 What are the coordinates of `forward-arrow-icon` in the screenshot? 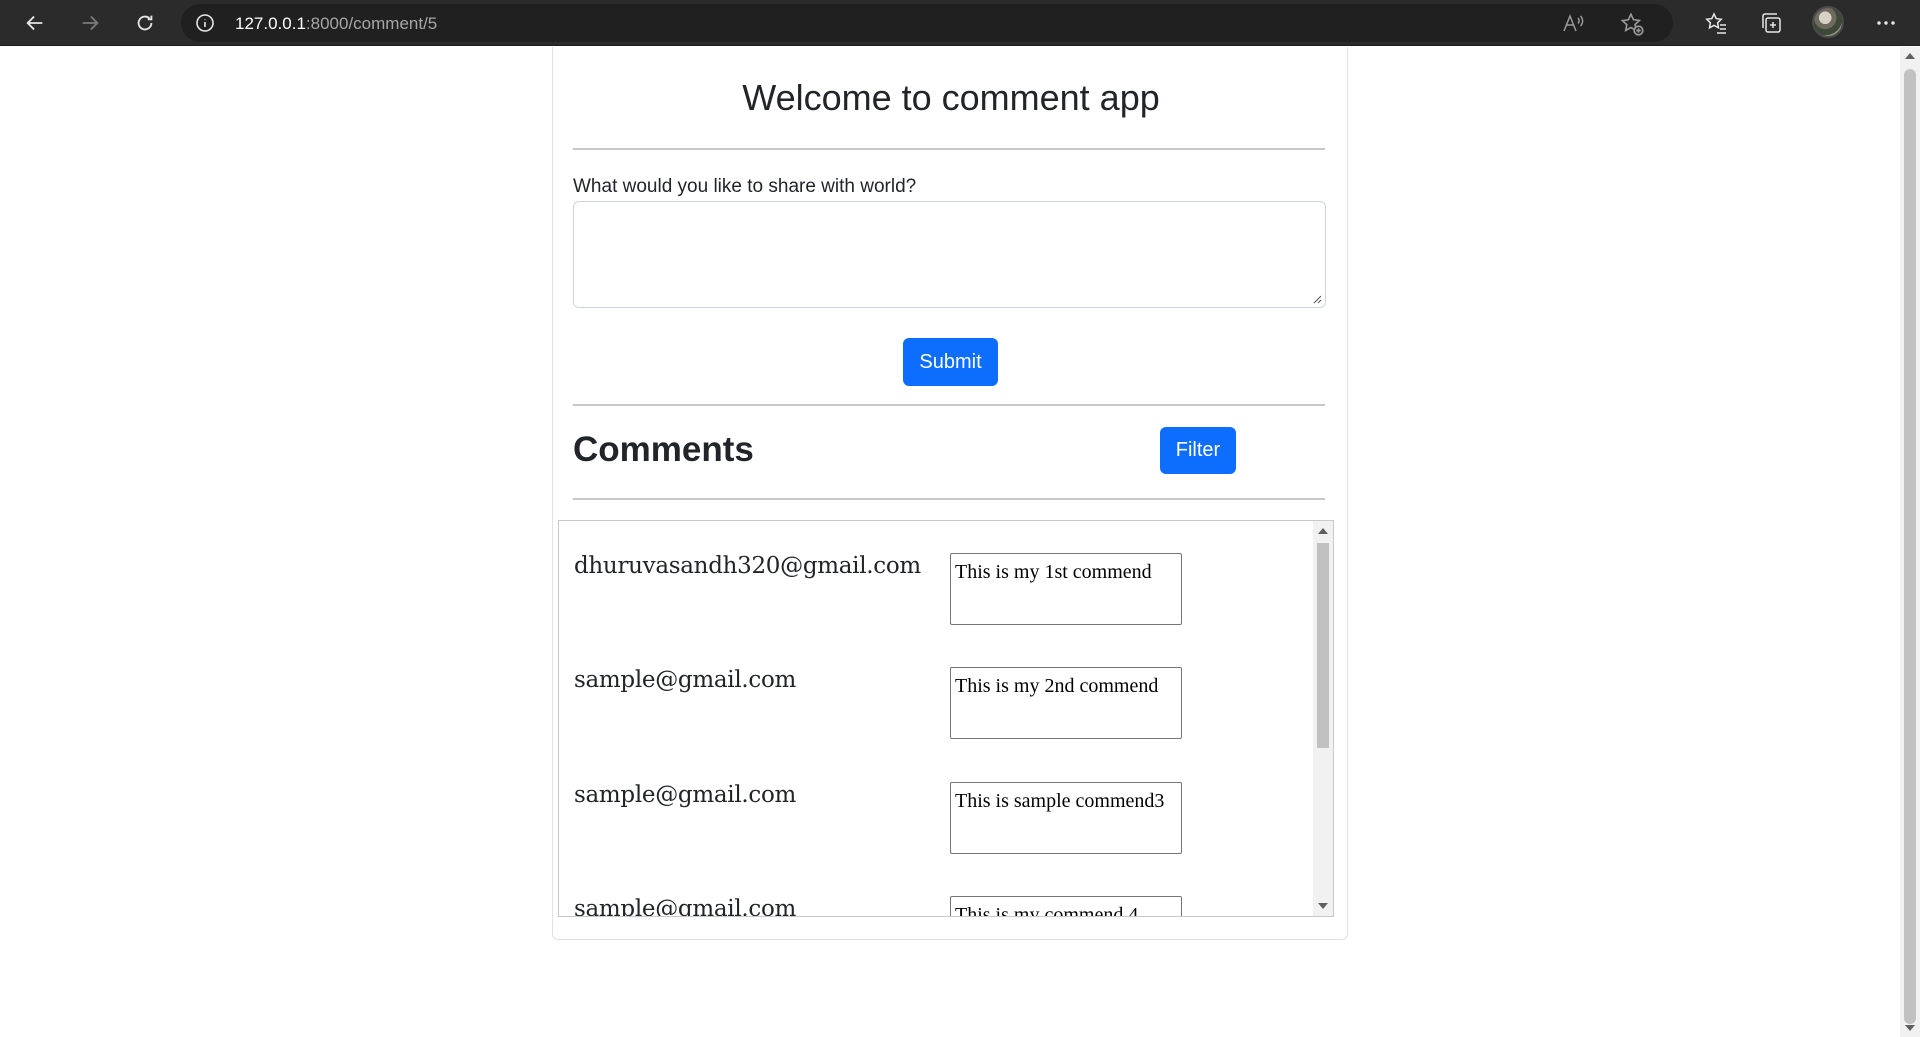 It's located at (90, 23).